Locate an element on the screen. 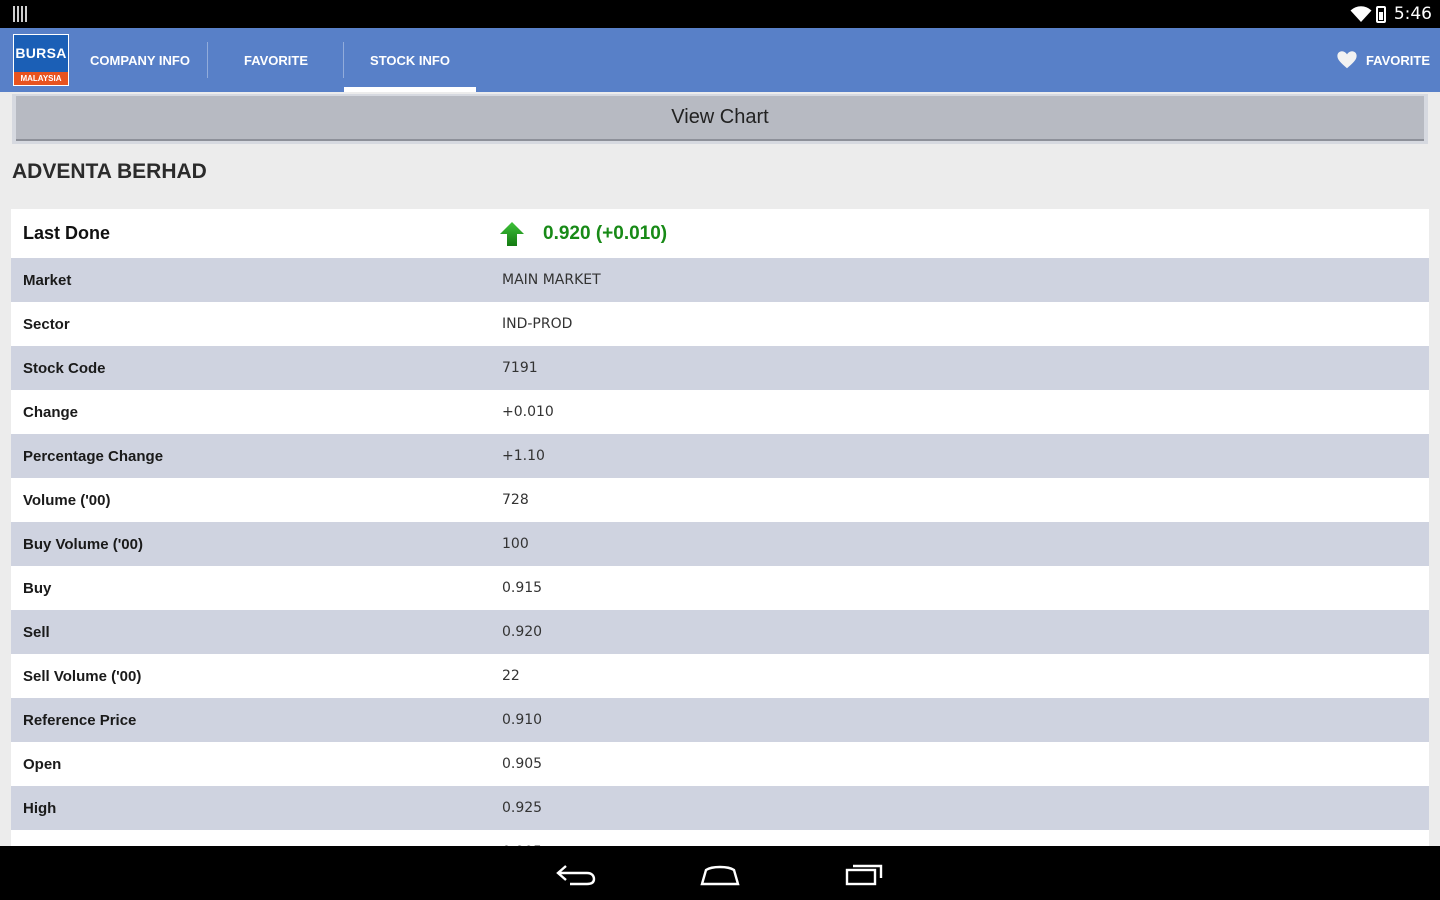 This screenshot has width=1440, height=900. heart-icon is located at coordinates (1347, 60).